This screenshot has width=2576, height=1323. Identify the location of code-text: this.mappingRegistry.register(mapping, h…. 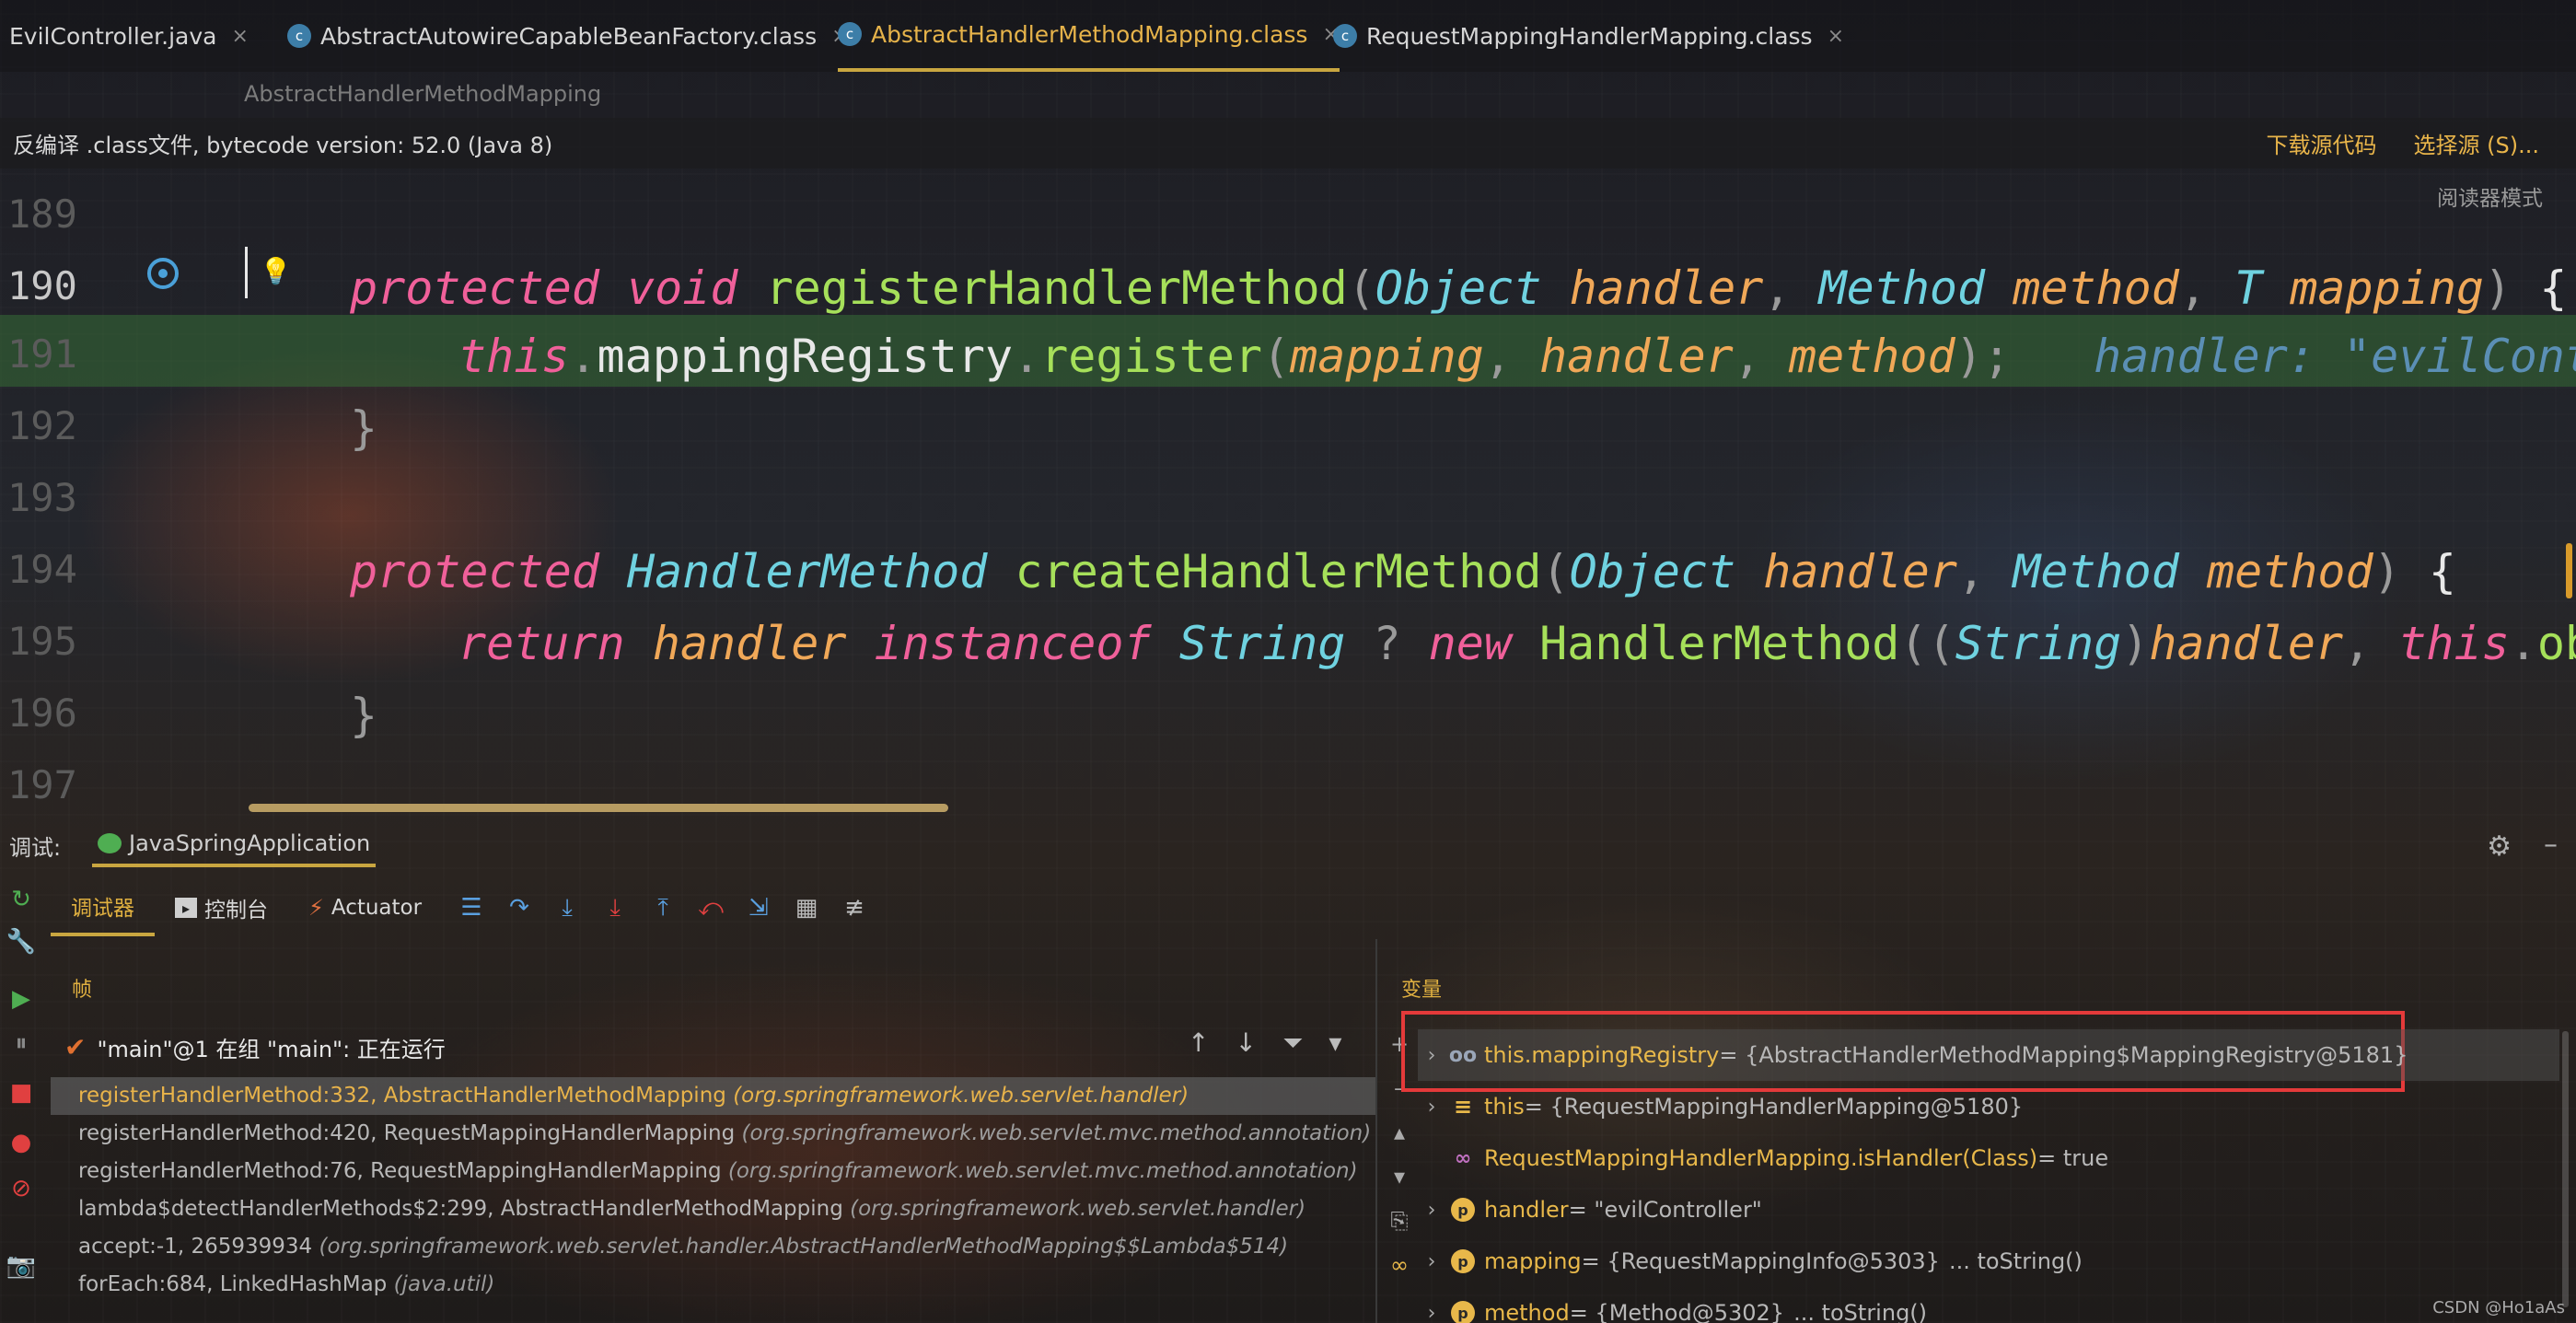
(1517, 356).